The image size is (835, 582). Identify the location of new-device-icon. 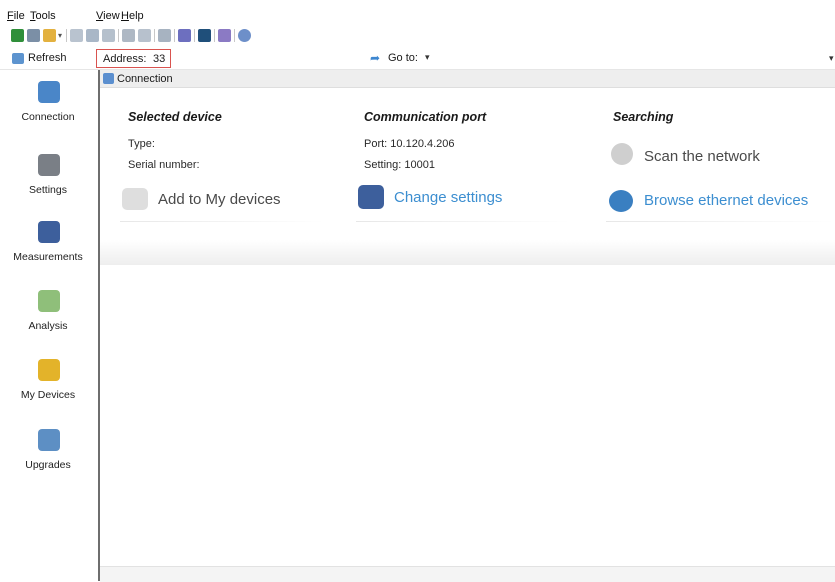
(17, 35).